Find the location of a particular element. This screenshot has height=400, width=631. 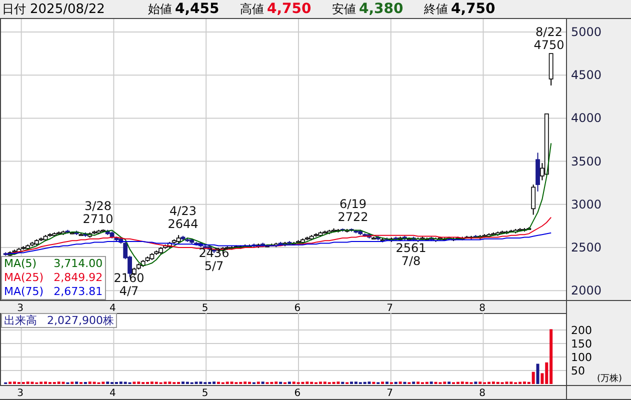

price-annotation: 6/19 is located at coordinates (353, 204).